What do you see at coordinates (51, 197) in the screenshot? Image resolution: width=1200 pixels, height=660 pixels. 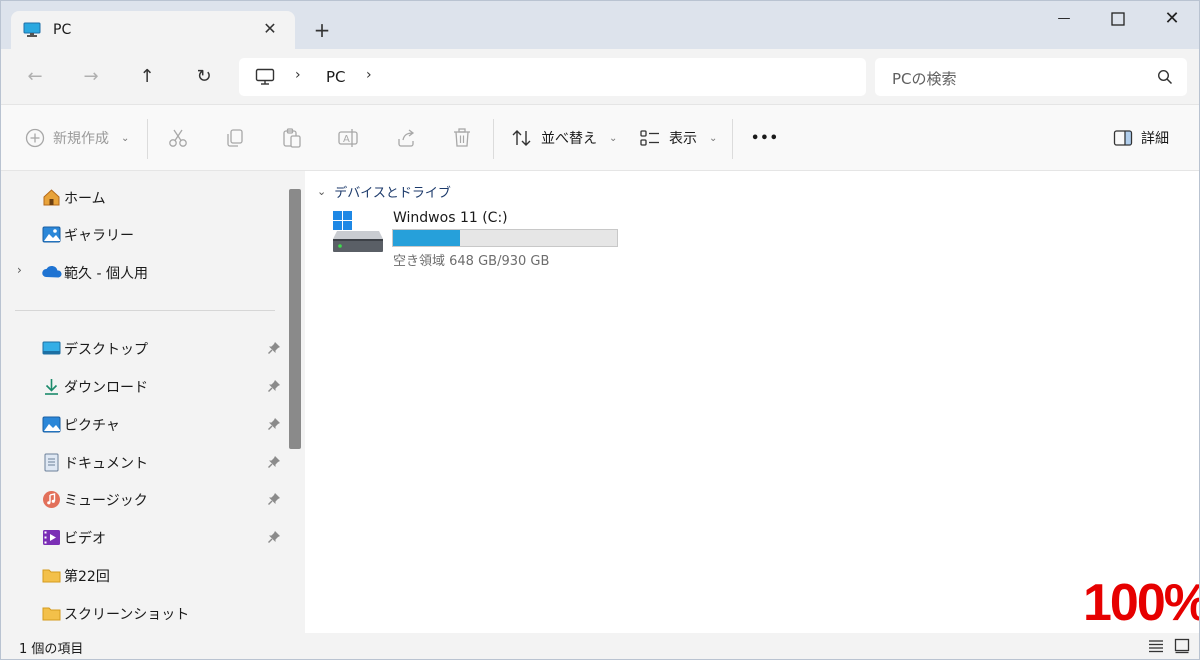 I see `home-icon` at bounding box center [51, 197].